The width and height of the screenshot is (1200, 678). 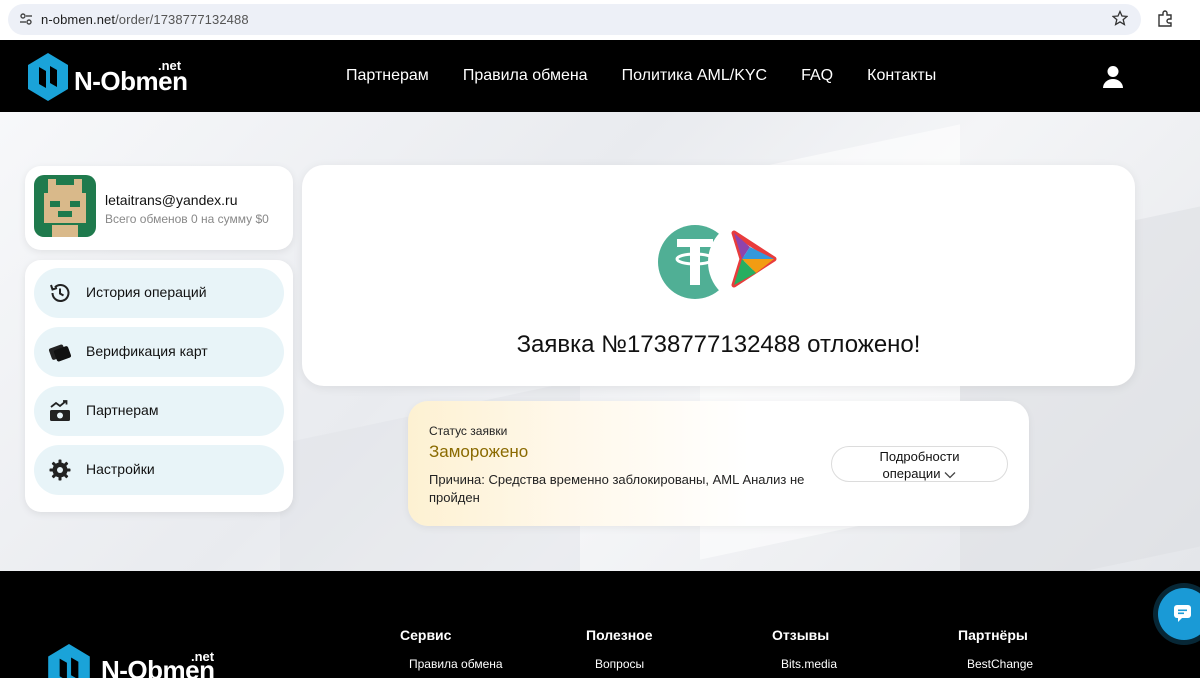 I want to click on footer-column-useful: Полезное Вопросы, so click(x=619, y=649).